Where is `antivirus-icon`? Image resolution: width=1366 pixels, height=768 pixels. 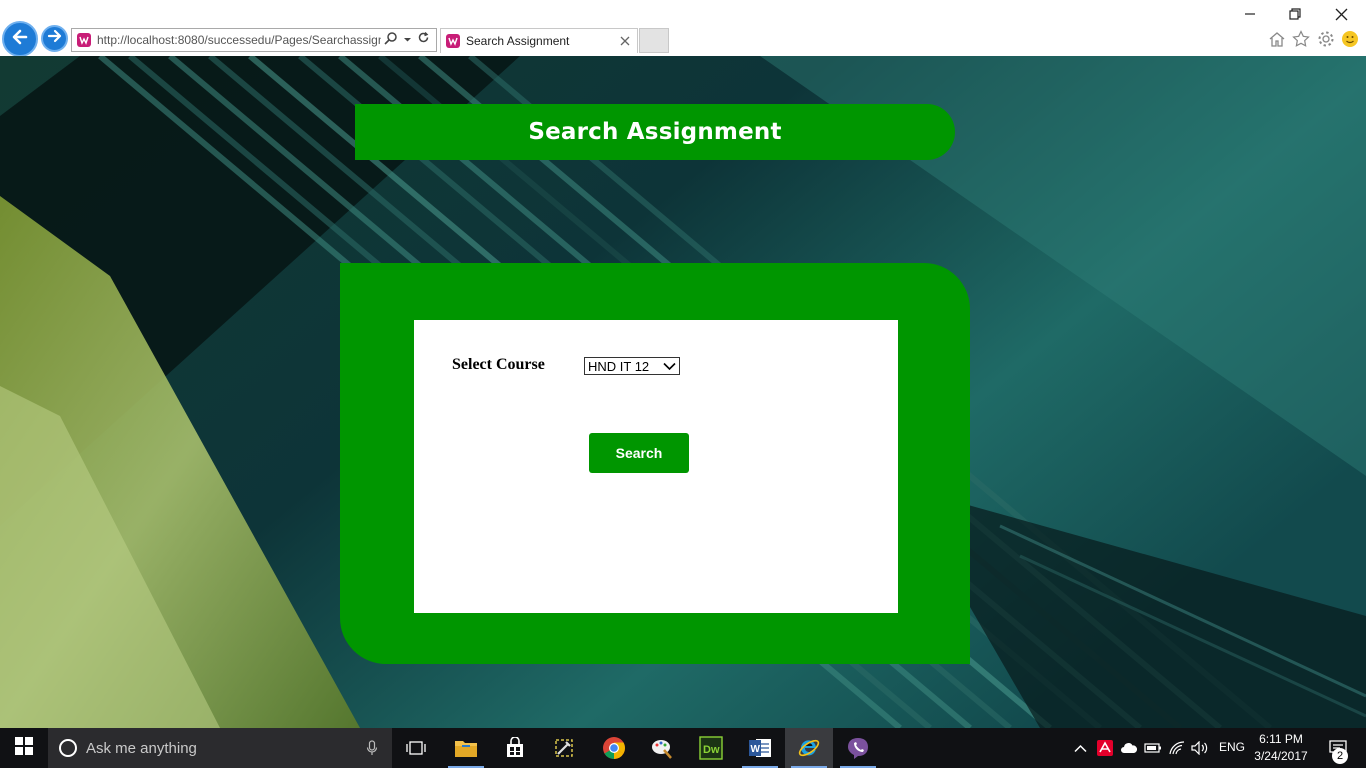
antivirus-icon is located at coordinates (1105, 748).